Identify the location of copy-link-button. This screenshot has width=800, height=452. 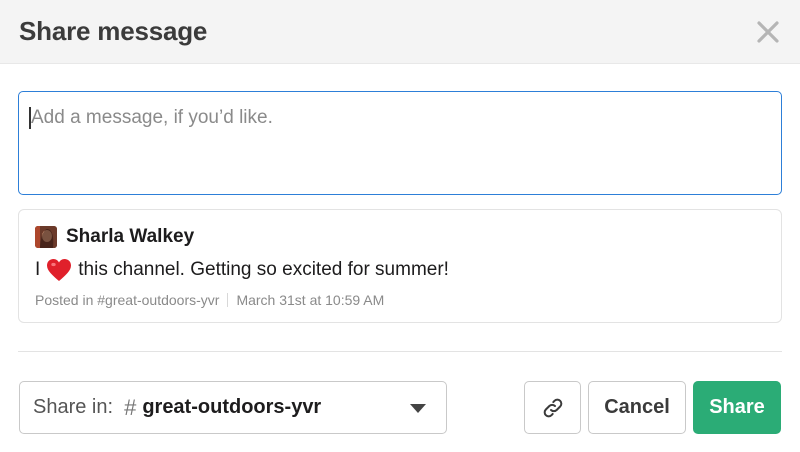
(552, 407).